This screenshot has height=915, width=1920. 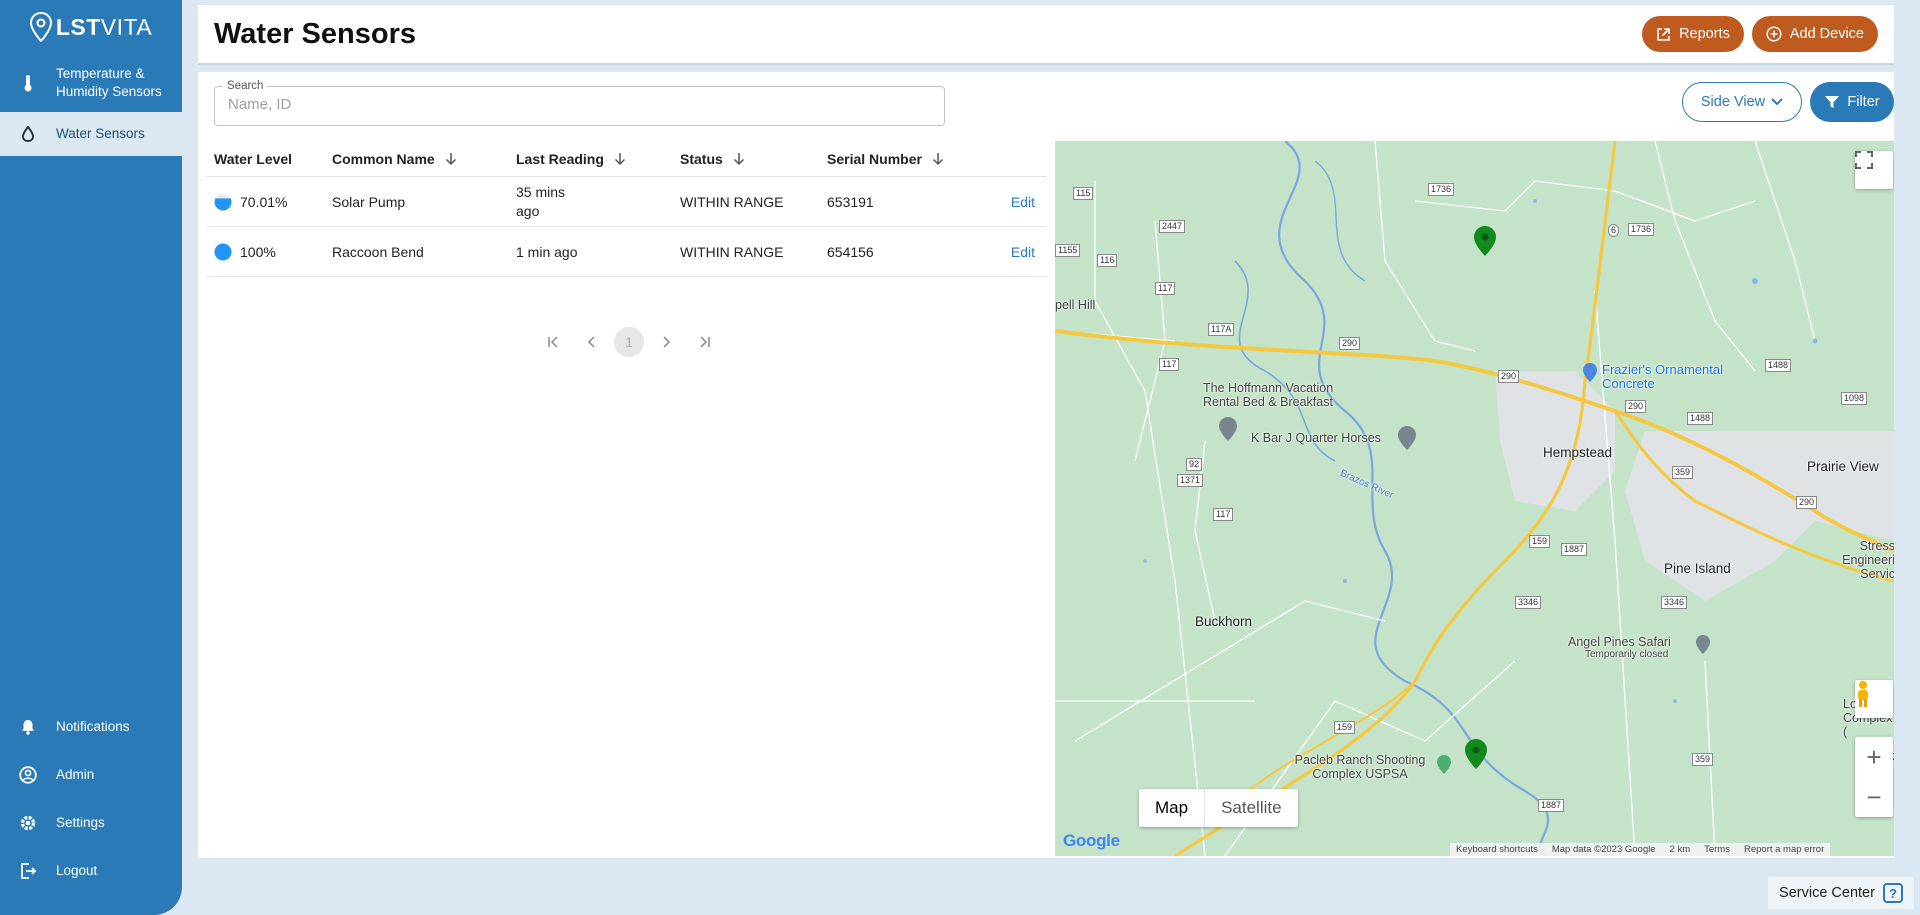 What do you see at coordinates (1827, 893) in the screenshot?
I see `service-center-label: Service Center` at bounding box center [1827, 893].